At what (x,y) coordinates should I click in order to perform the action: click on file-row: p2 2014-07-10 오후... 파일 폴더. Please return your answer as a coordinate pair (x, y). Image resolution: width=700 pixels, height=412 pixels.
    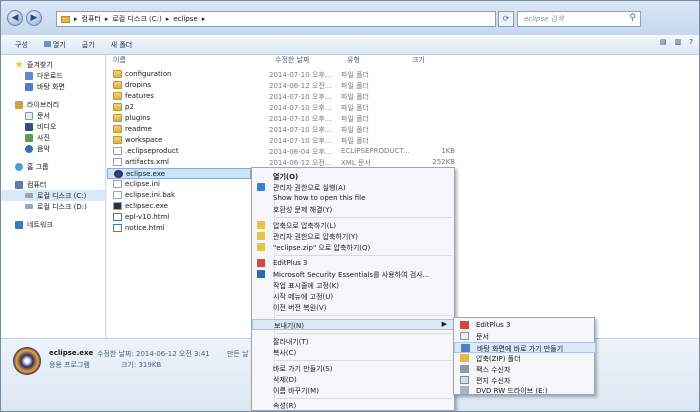
    Looking at the image, I should click on (287, 107).